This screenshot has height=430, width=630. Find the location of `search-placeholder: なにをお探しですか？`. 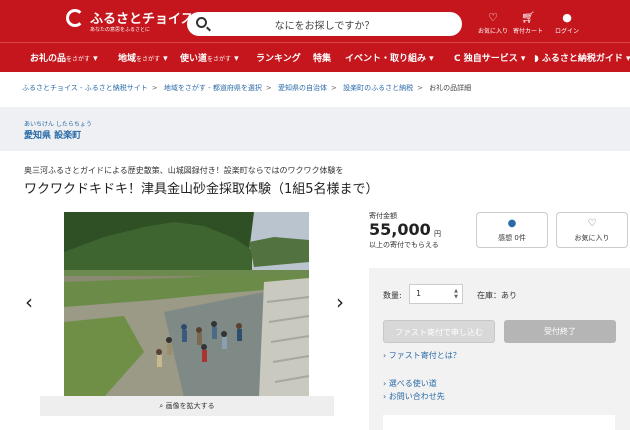

search-placeholder: なにをお探しですか？ is located at coordinates (324, 26).